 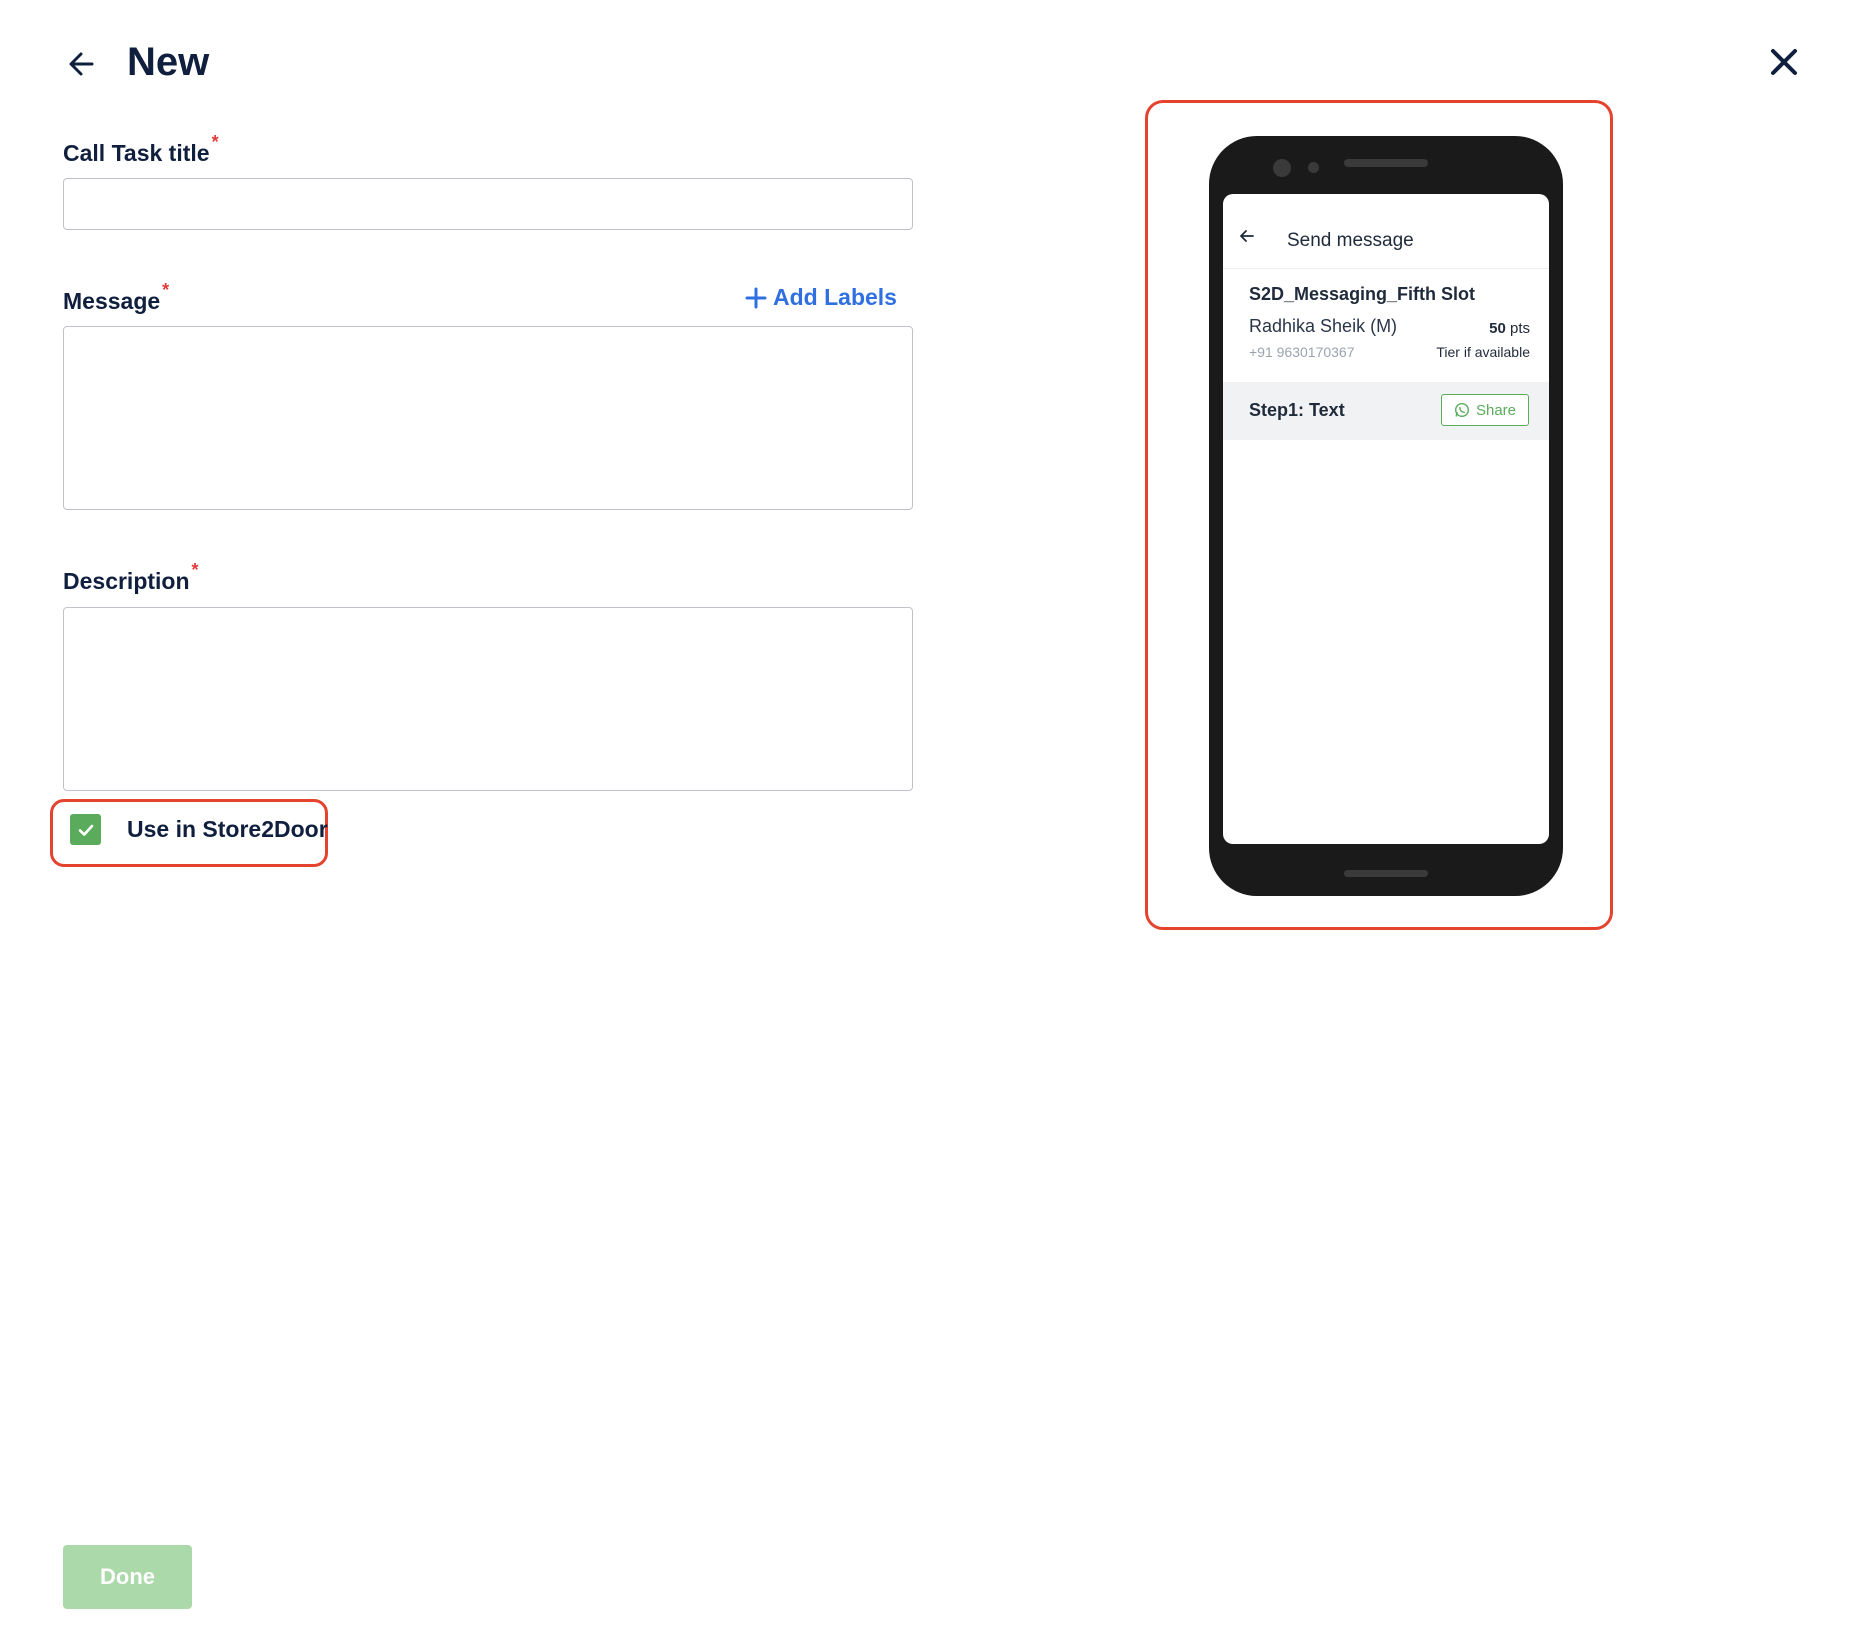 What do you see at coordinates (756, 297) in the screenshot?
I see `plus-icon` at bounding box center [756, 297].